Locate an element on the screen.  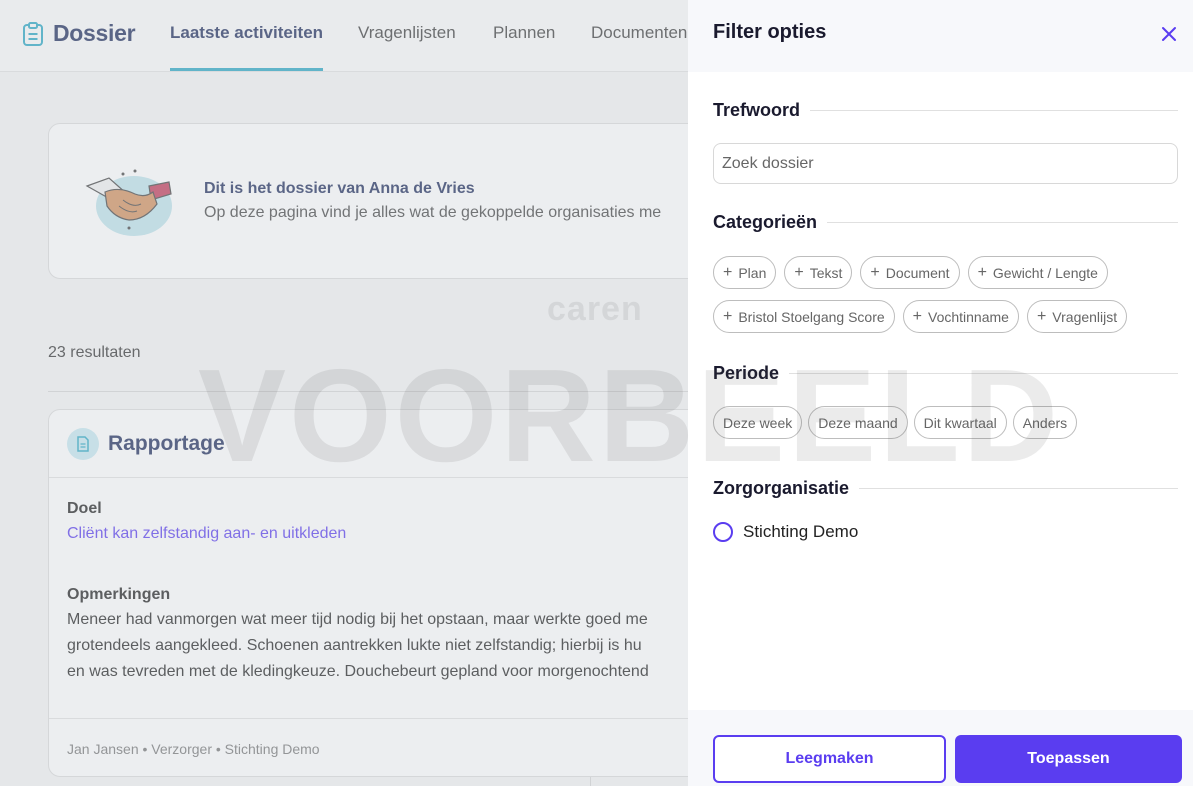
chip-deze-week: Deze week is located at coordinates (758, 422).